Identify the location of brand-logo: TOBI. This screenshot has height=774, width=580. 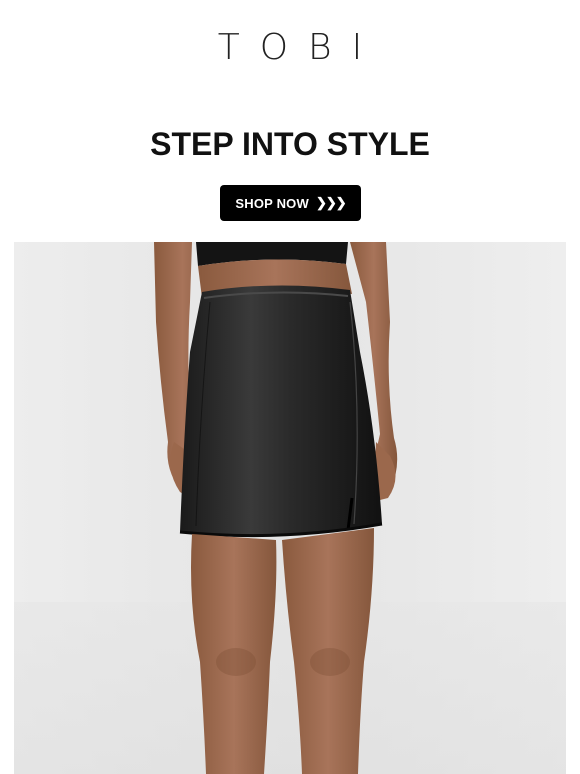
(290, 48).